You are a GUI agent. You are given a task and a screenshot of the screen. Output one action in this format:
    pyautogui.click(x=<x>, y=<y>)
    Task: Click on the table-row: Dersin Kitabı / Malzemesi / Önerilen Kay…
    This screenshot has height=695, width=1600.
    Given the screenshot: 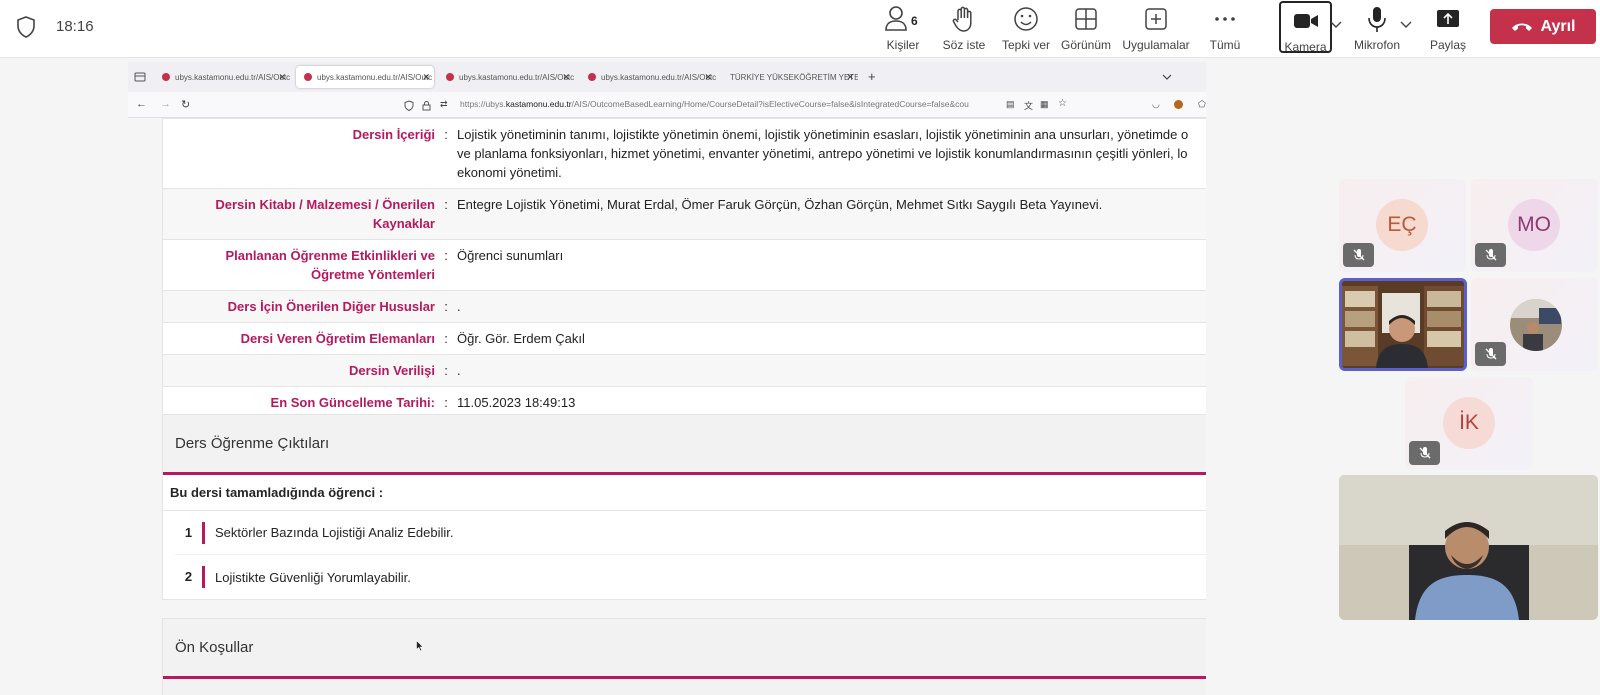 What is the action you would take?
    pyautogui.click(x=684, y=214)
    